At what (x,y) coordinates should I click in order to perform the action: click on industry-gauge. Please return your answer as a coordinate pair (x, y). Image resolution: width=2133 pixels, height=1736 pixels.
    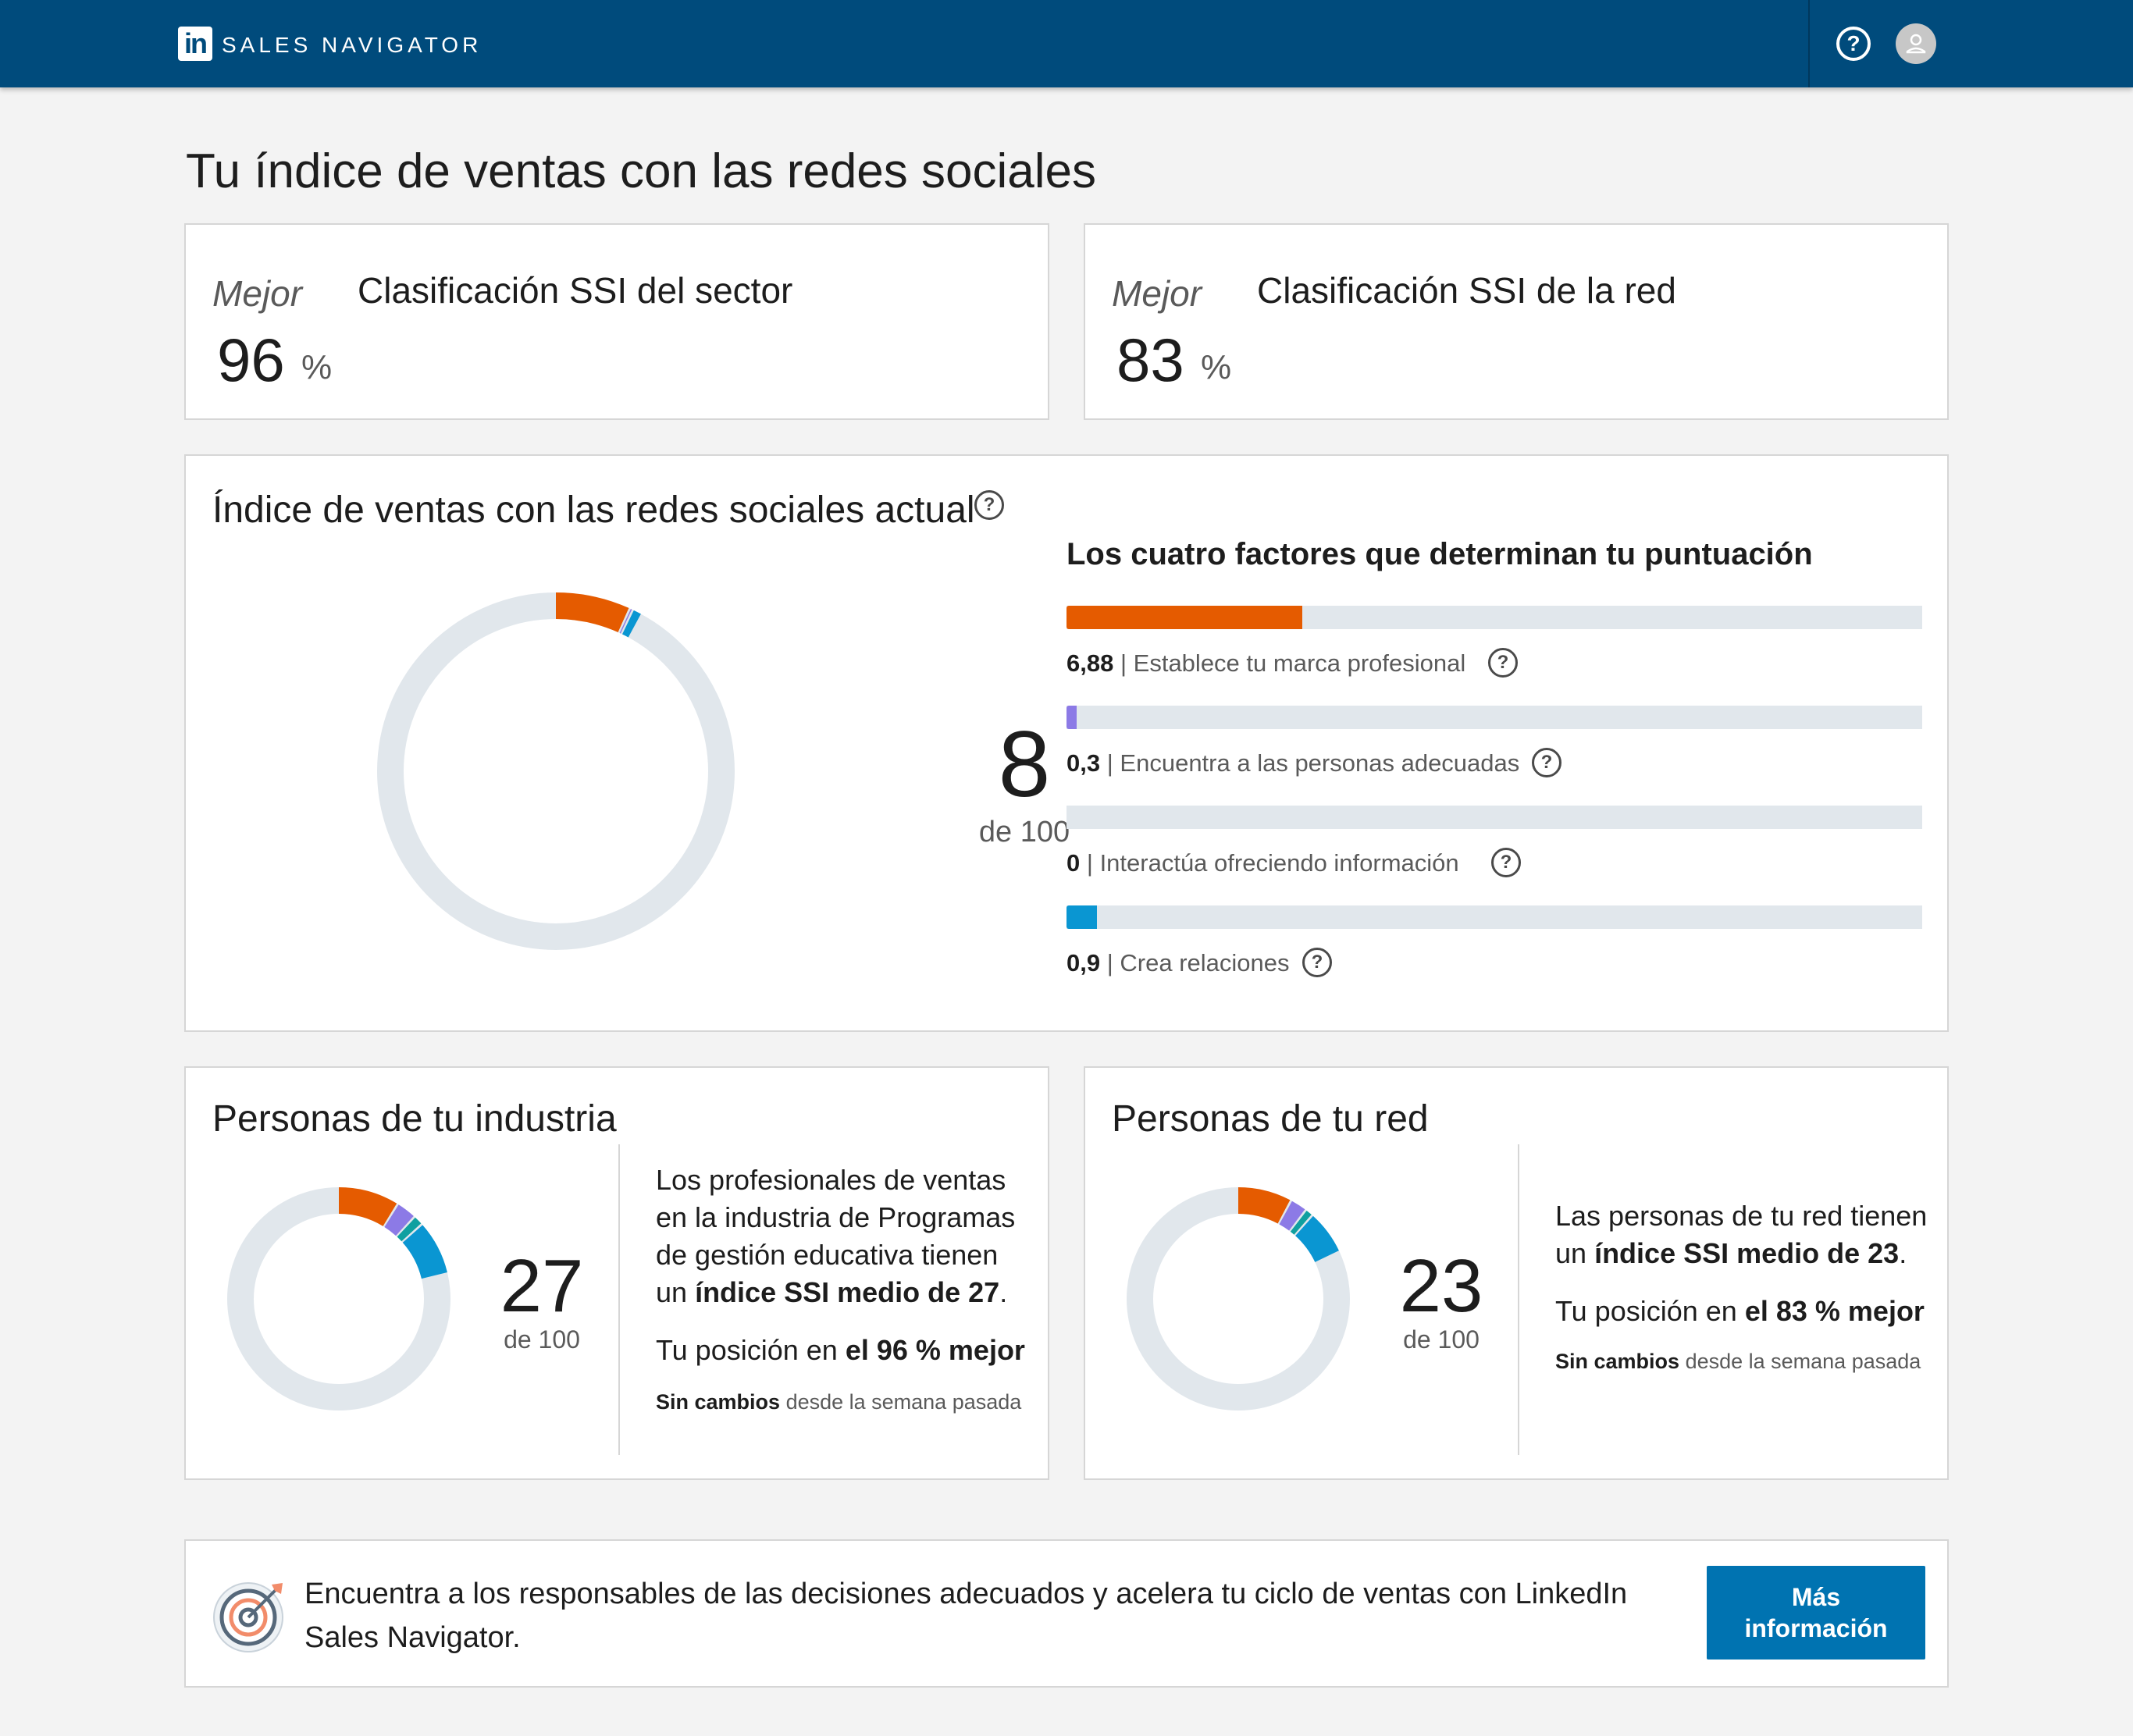
    Looking at the image, I should click on (338, 1298).